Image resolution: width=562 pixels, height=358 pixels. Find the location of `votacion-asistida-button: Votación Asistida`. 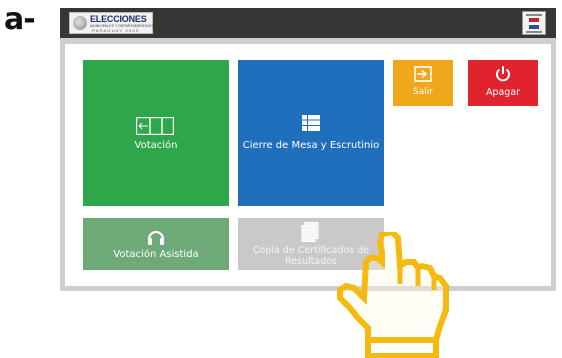

votacion-asistida-button: Votación Asistida is located at coordinates (156, 244).